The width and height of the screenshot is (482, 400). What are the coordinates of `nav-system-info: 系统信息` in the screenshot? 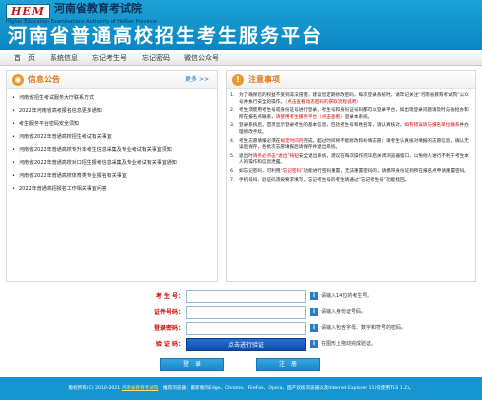 It's located at (64, 58).